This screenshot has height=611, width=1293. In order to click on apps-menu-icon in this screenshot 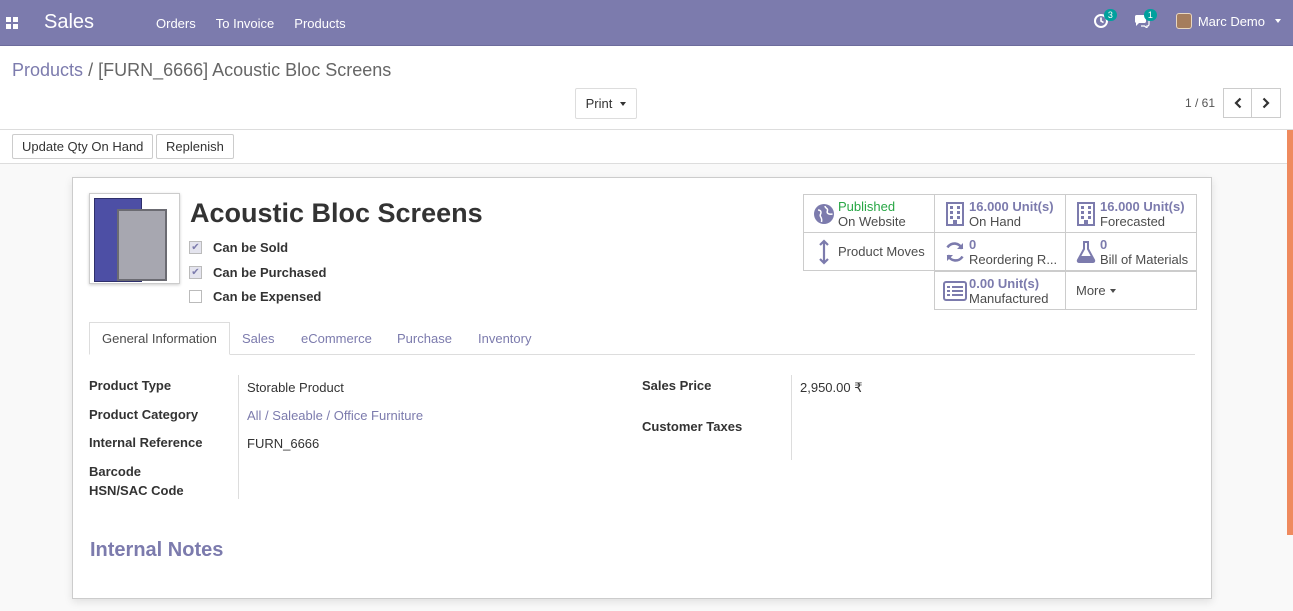, I will do `click(12, 23)`.